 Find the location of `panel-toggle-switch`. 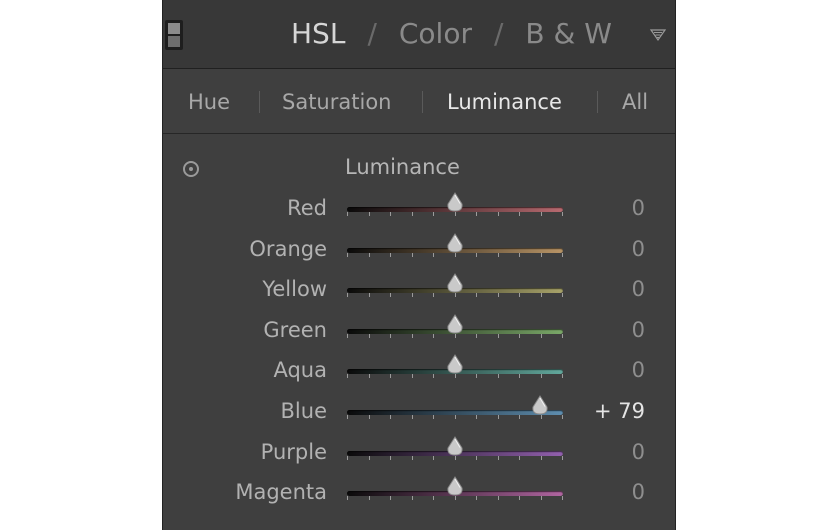

panel-toggle-switch is located at coordinates (174, 35).